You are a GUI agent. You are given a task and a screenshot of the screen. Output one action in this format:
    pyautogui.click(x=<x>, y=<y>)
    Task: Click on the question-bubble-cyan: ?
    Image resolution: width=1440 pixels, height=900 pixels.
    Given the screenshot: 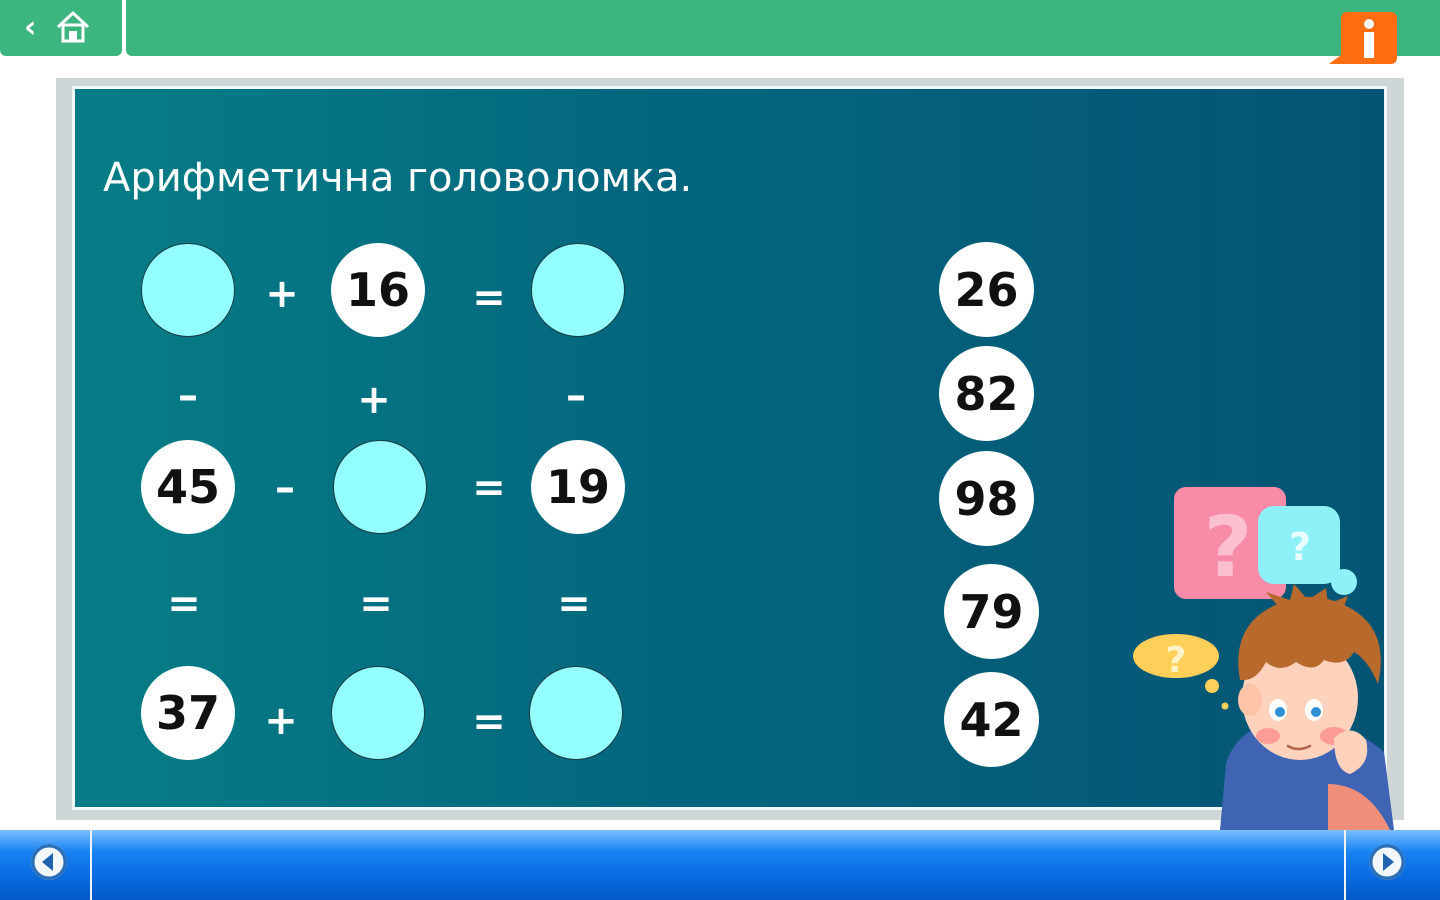 What is the action you would take?
    pyautogui.click(x=1307, y=550)
    